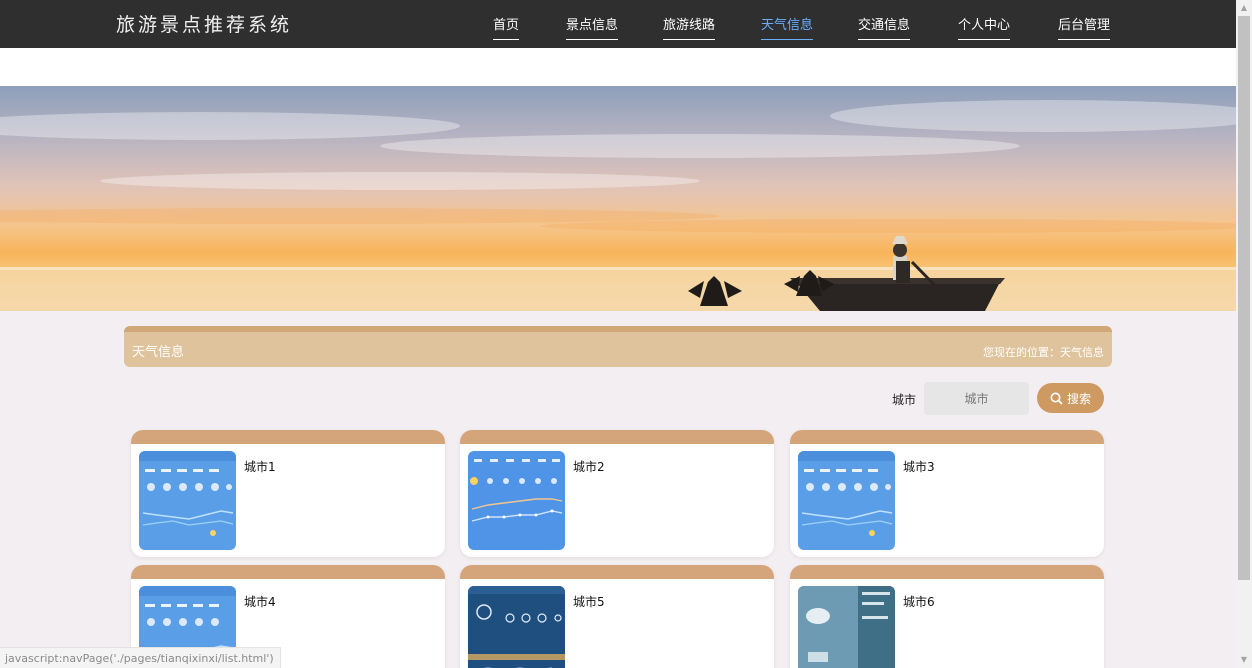 This screenshot has height=668, width=1252. Describe the element at coordinates (618, 67) in the screenshot. I see `header-spacer` at that location.